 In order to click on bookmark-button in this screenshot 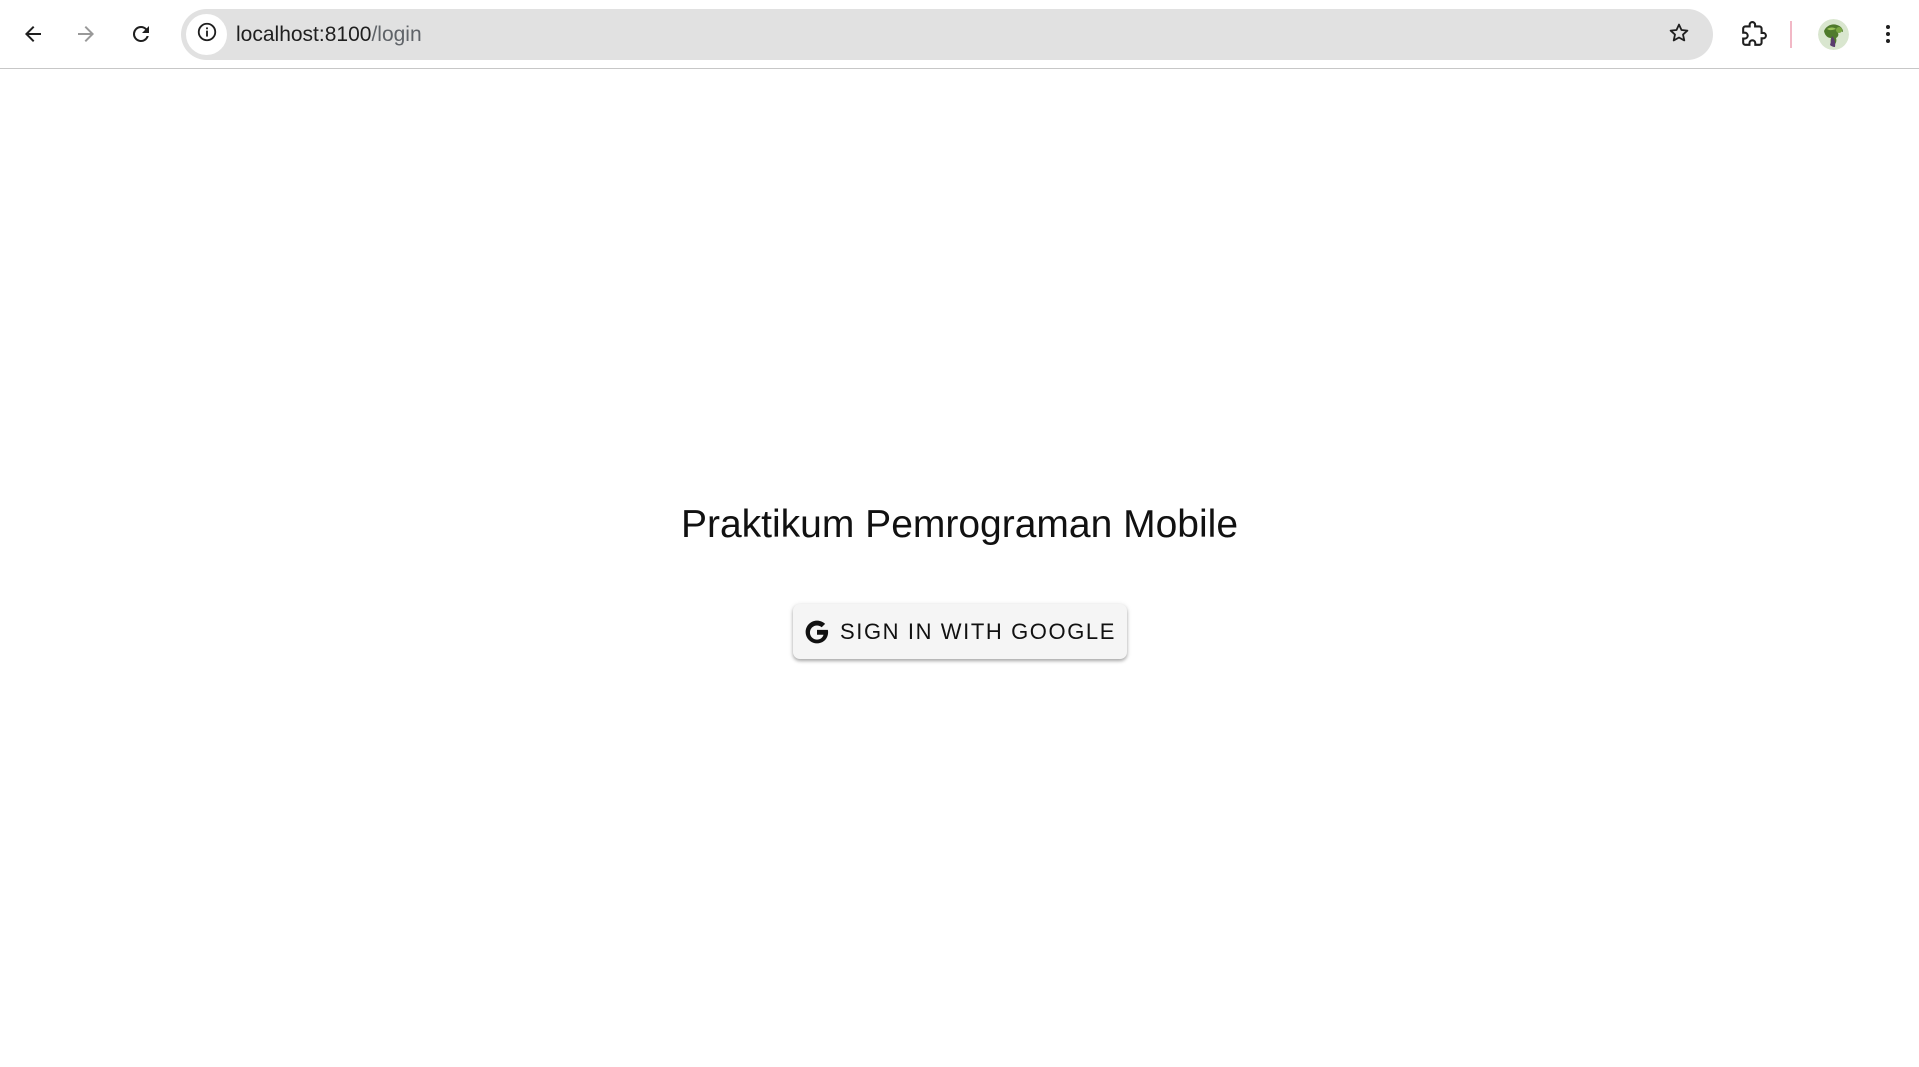, I will do `click(1679, 35)`.